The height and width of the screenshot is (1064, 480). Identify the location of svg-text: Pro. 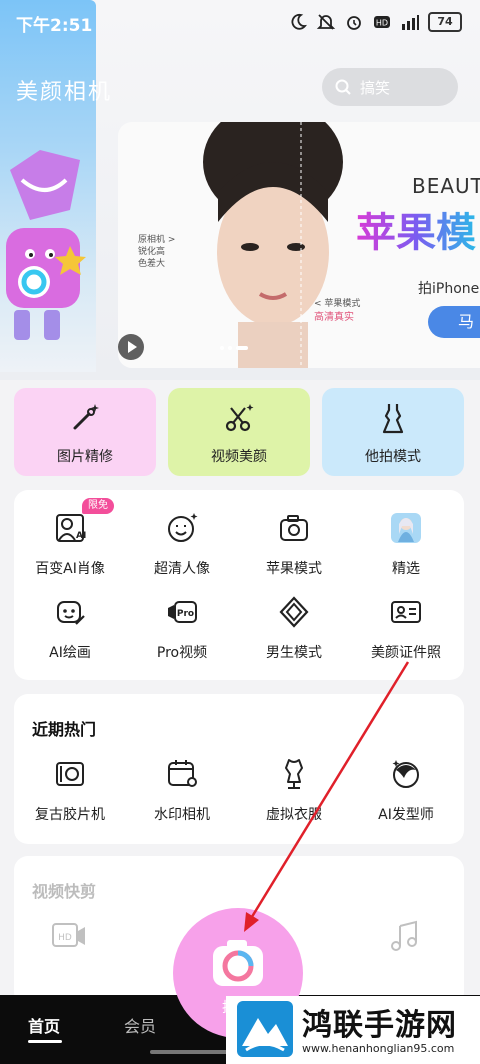
(185, 614).